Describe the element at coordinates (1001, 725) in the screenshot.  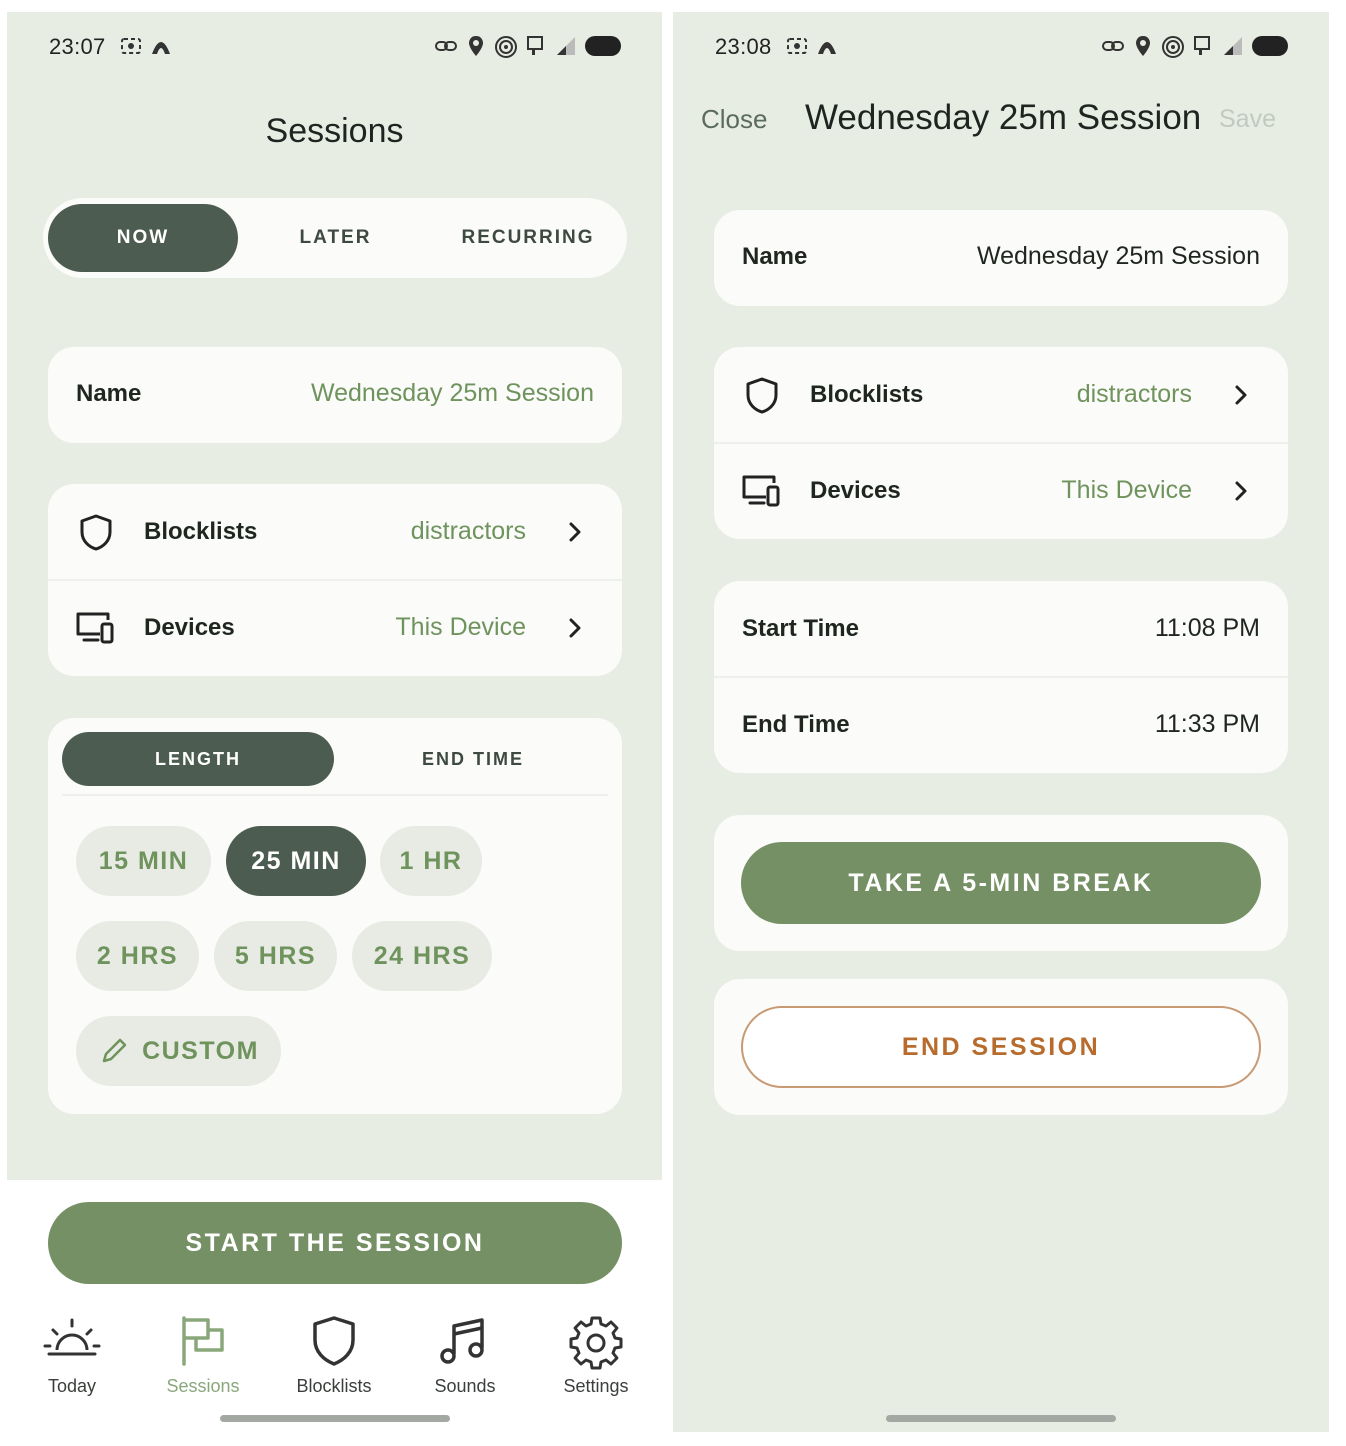
I see `end-time-row: End Time 11:33 PM` at that location.